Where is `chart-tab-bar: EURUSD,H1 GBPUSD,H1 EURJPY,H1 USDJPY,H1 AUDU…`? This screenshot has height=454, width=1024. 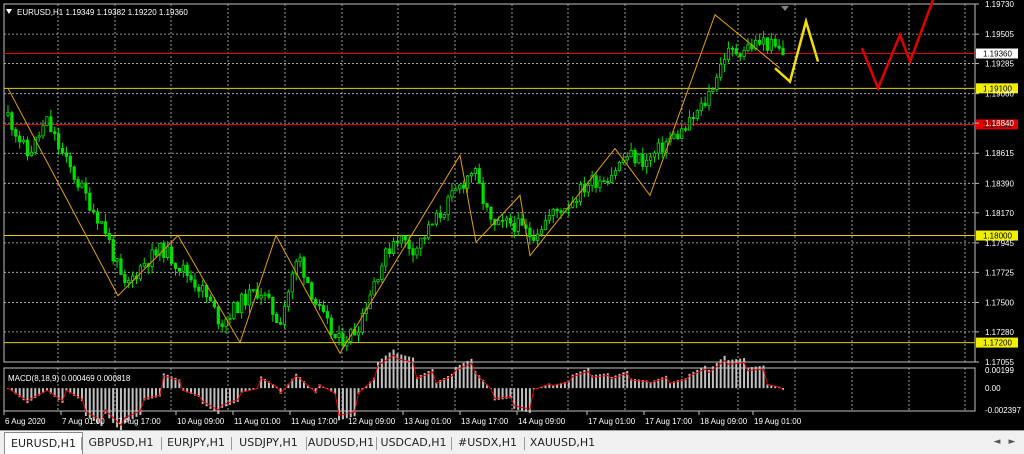 chart-tab-bar: EURUSD,H1 GBPUSD,H1 EURJPY,H1 USDJPY,H1 AUDU… is located at coordinates (512, 442).